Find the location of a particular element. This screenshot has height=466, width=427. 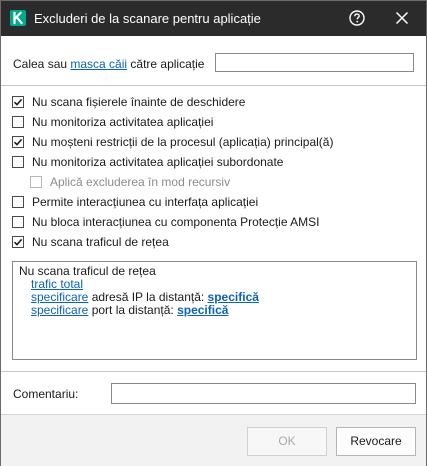

help-icon is located at coordinates (357, 18).